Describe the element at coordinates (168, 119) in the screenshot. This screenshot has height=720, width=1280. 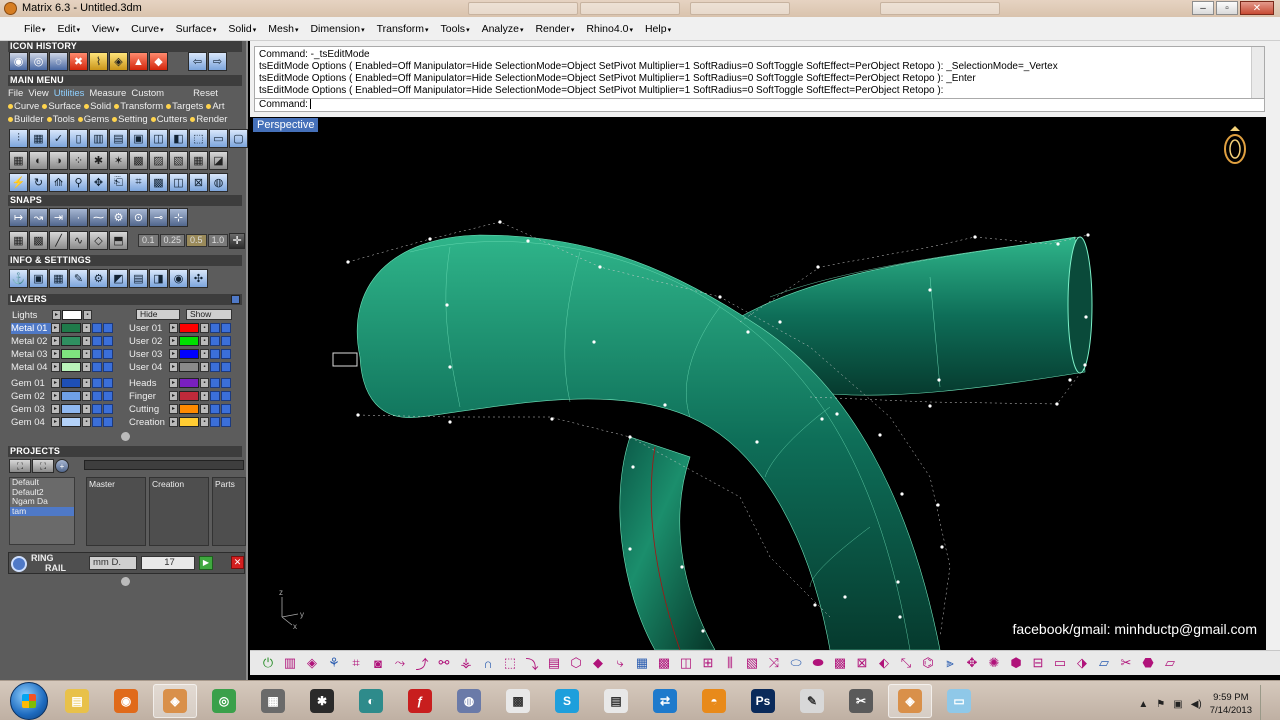
I see `category-cutters: Cutters` at that location.